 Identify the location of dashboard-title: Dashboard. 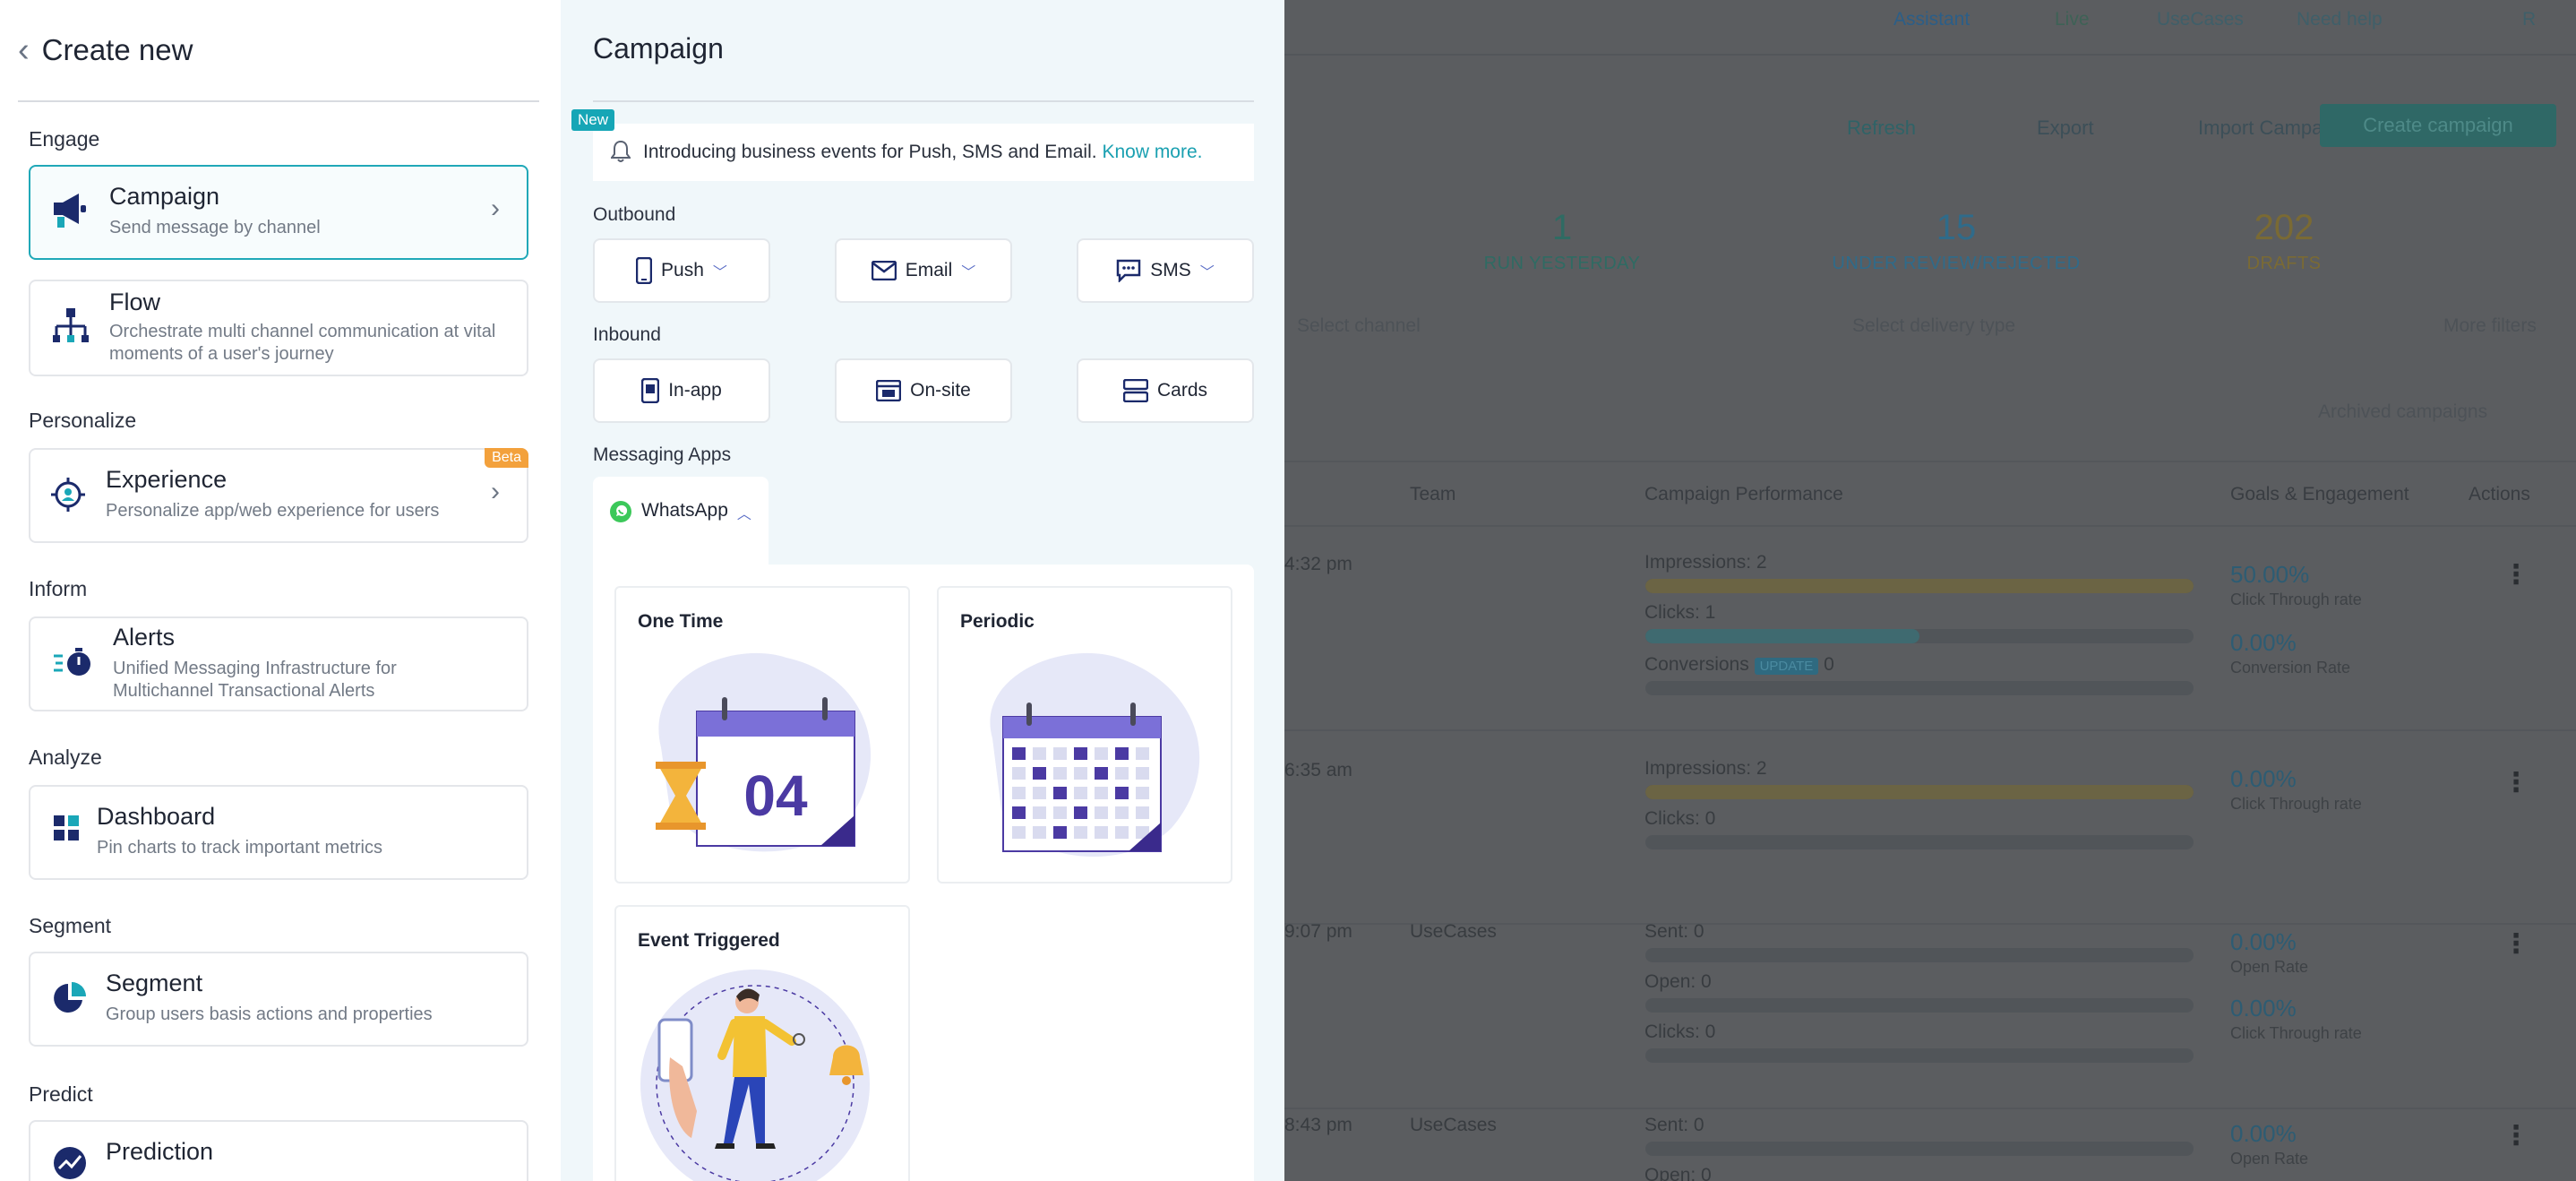
(156, 817).